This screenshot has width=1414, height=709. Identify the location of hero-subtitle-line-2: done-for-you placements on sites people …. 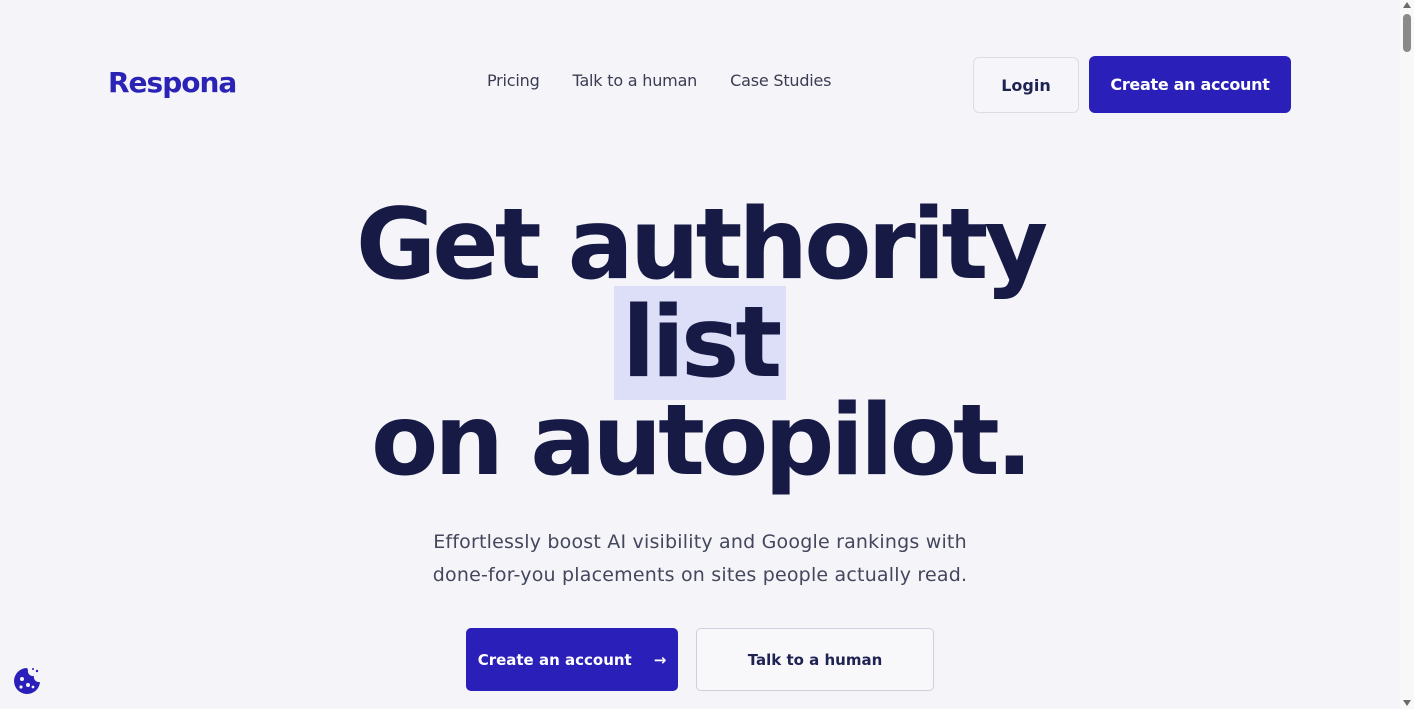
(700, 575).